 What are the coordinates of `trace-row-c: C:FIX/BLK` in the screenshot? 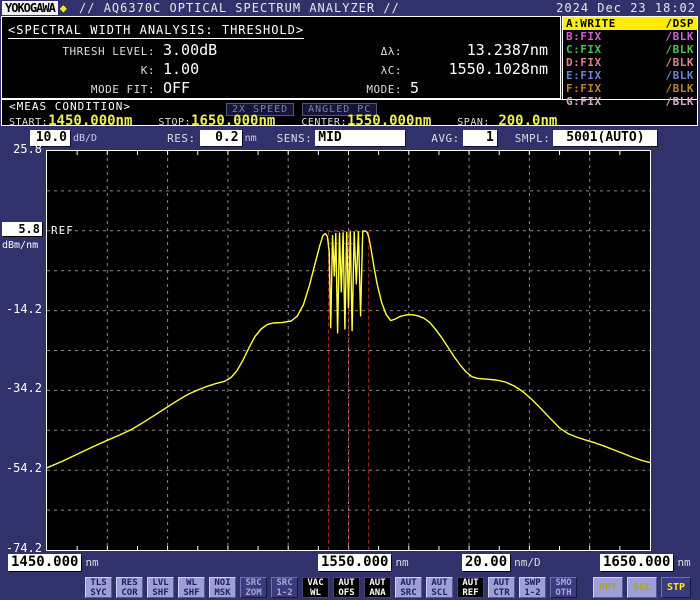 It's located at (630, 49).